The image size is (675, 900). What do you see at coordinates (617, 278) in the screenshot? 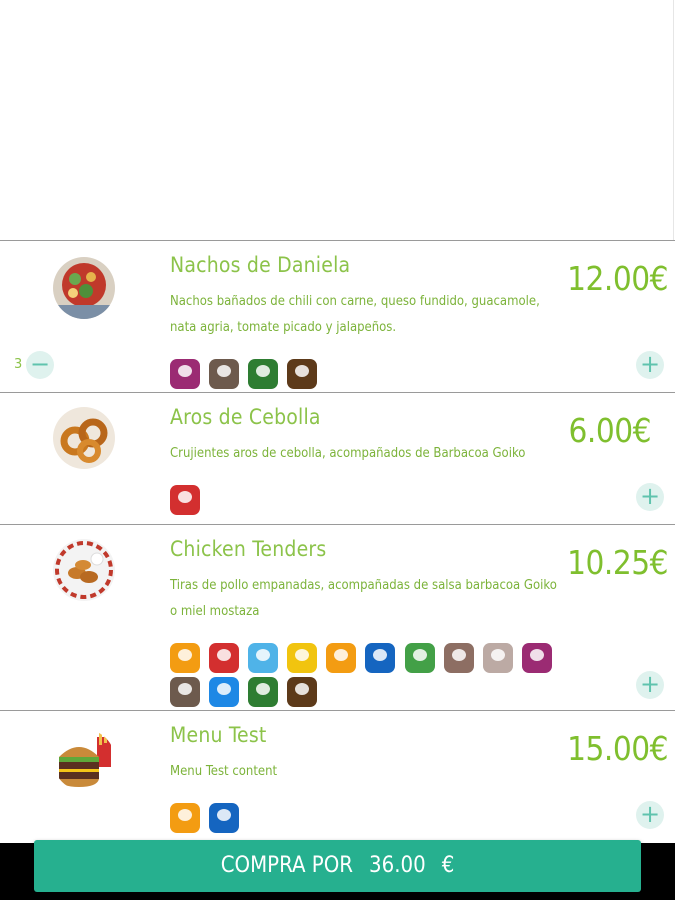
I see `item-price: 12.00€` at bounding box center [617, 278].